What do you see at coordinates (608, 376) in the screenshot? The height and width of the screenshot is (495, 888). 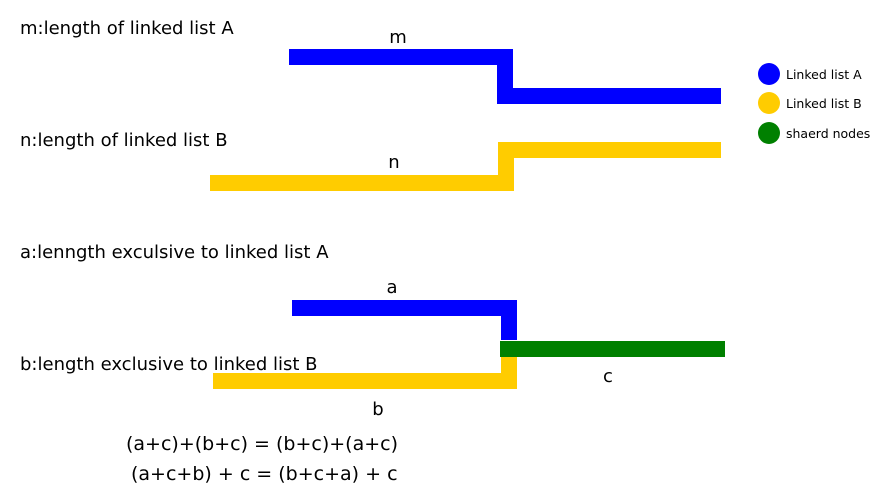 I see `segment-label-c: c` at bounding box center [608, 376].